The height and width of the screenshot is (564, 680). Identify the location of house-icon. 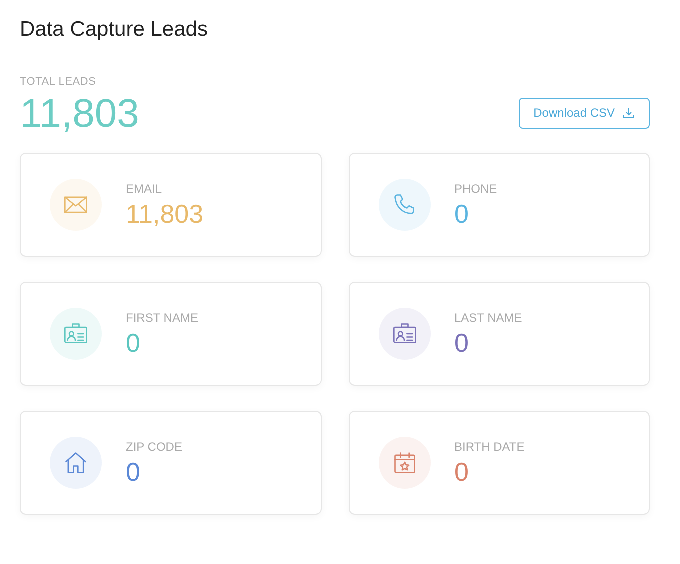
(76, 463).